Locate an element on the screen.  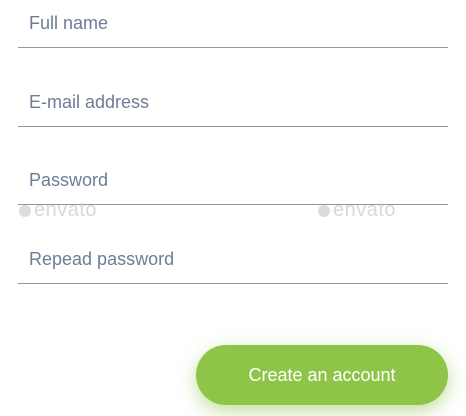
full-name-field-wrapper is located at coordinates (233, 24).